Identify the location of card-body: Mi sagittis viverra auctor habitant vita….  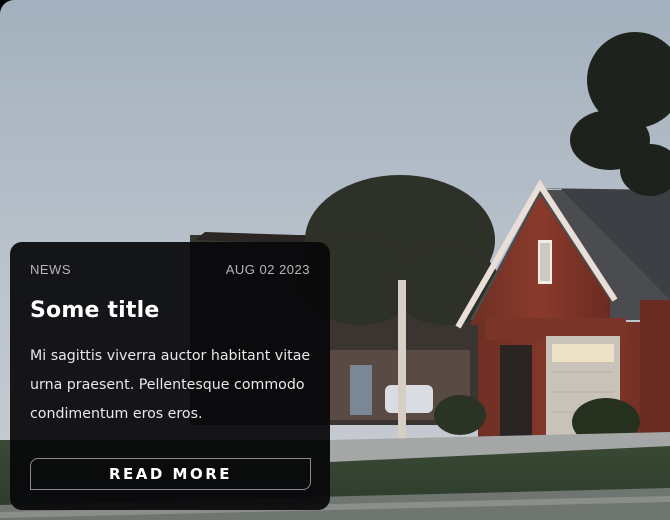
(170, 385).